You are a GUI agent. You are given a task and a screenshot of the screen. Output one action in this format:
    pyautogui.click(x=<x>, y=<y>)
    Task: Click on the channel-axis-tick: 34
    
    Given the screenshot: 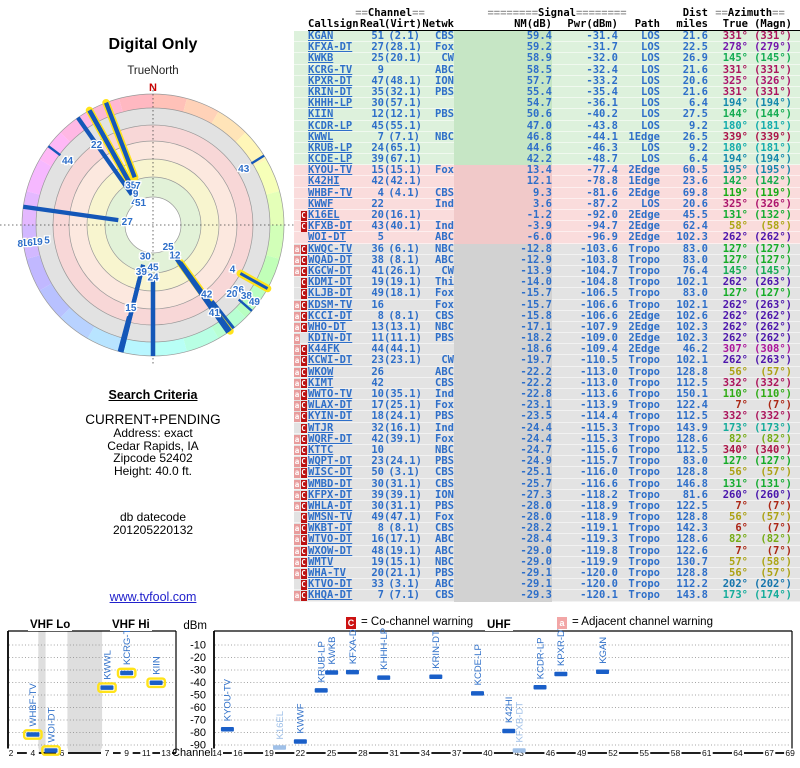 What is the action you would take?
    pyautogui.click(x=426, y=753)
    